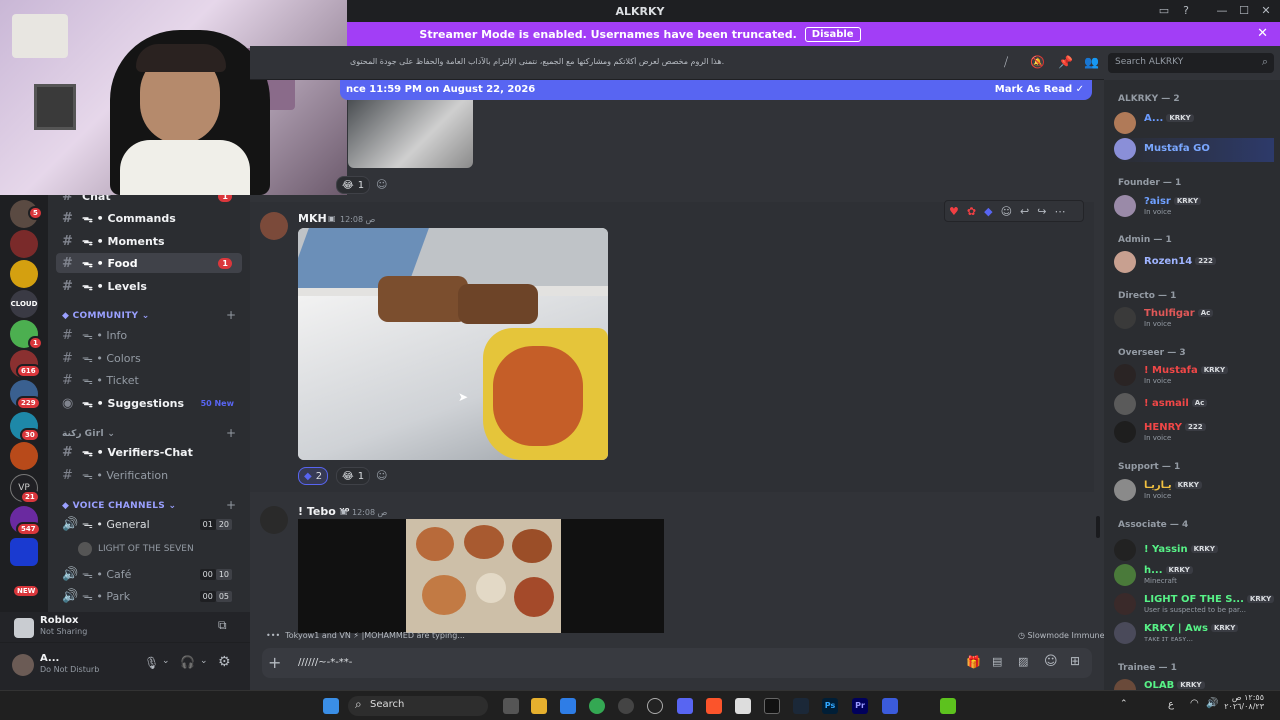  Describe the element at coordinates (1262, 33) in the screenshot. I see `close-banner-icon: ✕` at that location.